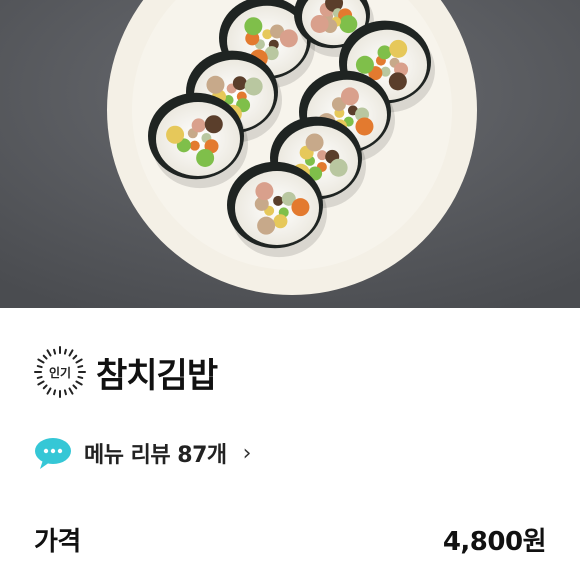 The width and height of the screenshot is (580, 579). What do you see at coordinates (57, 542) in the screenshot?
I see `price-label: 가격` at bounding box center [57, 542].